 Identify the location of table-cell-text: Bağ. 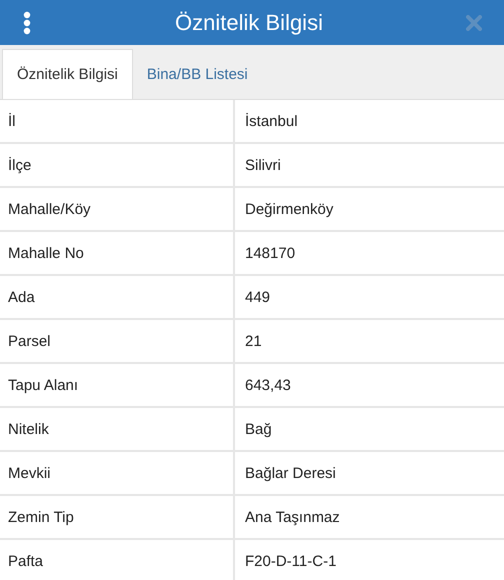
(258, 430).